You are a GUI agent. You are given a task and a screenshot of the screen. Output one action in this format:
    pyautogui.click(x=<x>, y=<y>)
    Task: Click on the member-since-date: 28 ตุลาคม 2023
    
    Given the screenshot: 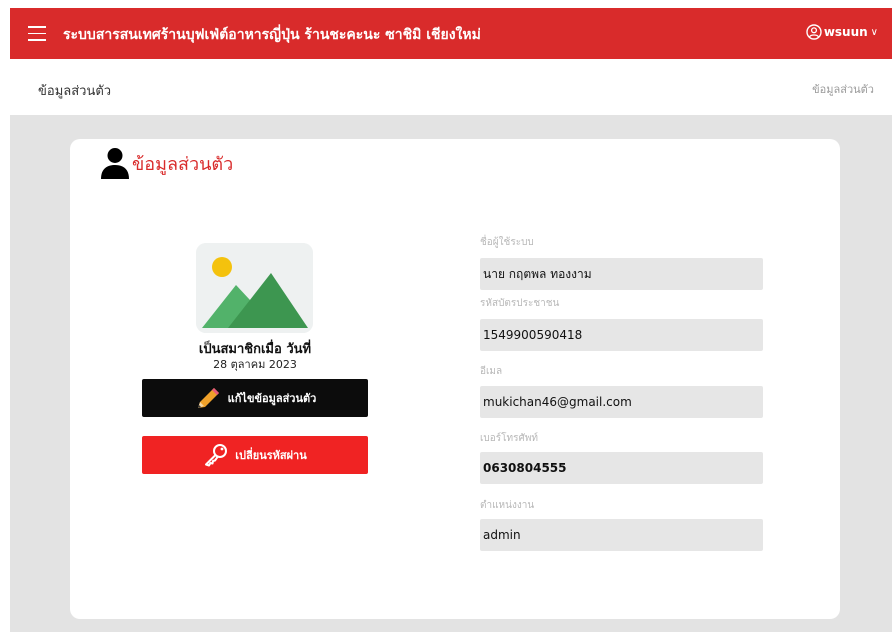 What is the action you would take?
    pyautogui.click(x=255, y=364)
    